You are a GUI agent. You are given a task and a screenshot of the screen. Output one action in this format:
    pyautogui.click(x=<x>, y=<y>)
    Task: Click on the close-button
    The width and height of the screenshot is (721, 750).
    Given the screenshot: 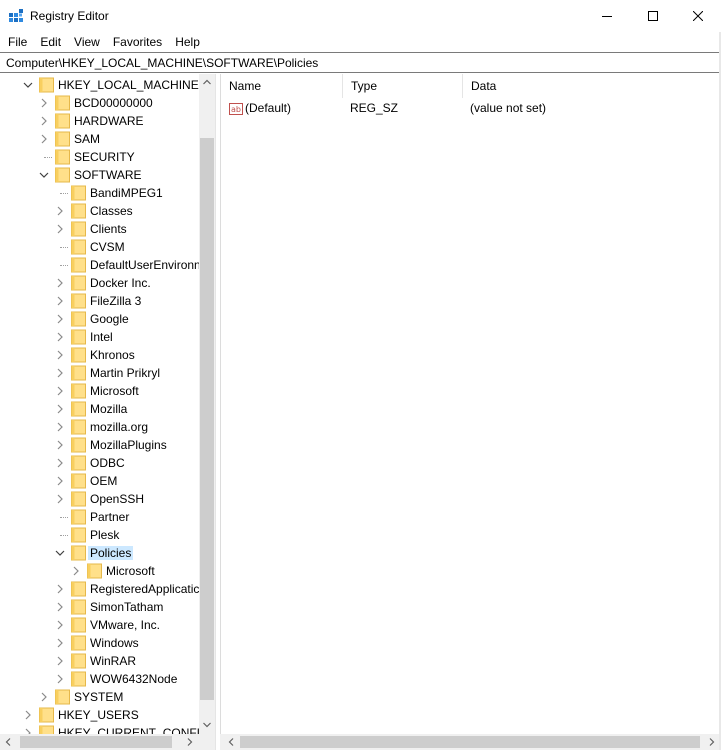 What is the action you would take?
    pyautogui.click(x=698, y=16)
    